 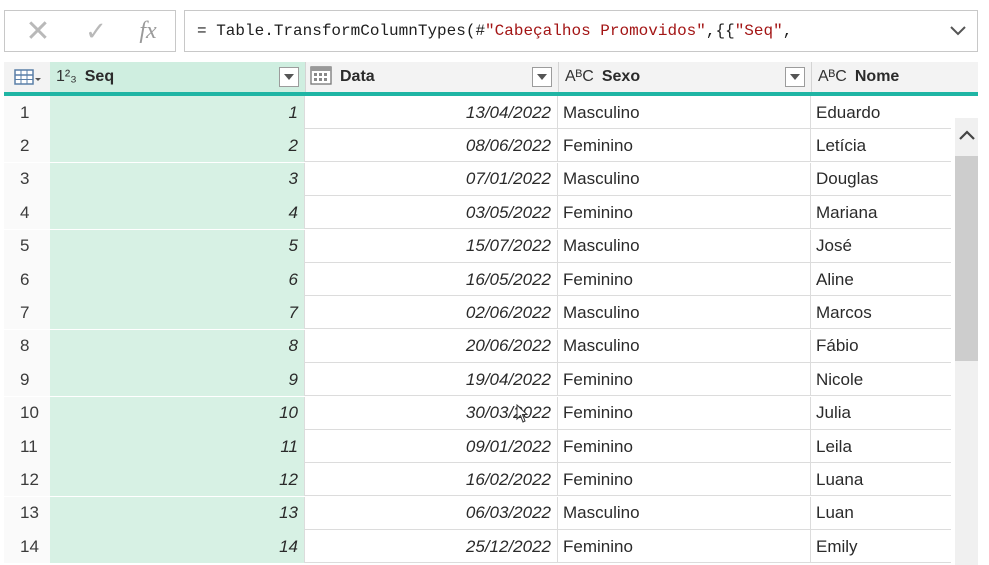 What do you see at coordinates (958, 31) in the screenshot?
I see `chevron-down-icon` at bounding box center [958, 31].